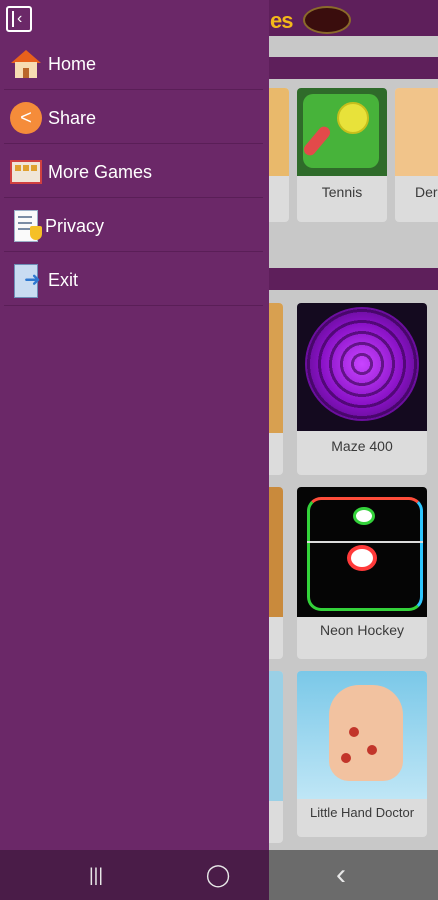 Image resolution: width=438 pixels, height=900 pixels. What do you see at coordinates (26, 64) in the screenshot?
I see `home-icon` at bounding box center [26, 64].